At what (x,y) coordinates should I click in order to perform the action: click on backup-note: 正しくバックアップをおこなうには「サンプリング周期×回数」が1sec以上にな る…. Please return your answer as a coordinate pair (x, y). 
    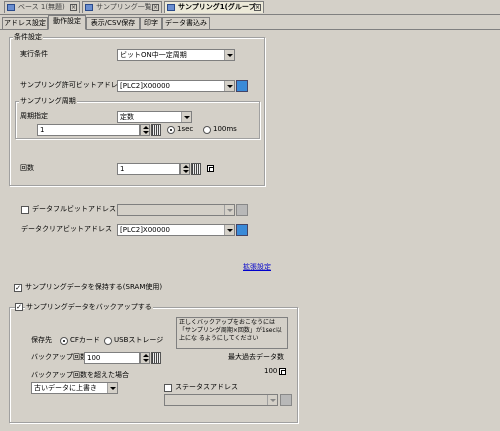
    Looking at the image, I should click on (232, 333).